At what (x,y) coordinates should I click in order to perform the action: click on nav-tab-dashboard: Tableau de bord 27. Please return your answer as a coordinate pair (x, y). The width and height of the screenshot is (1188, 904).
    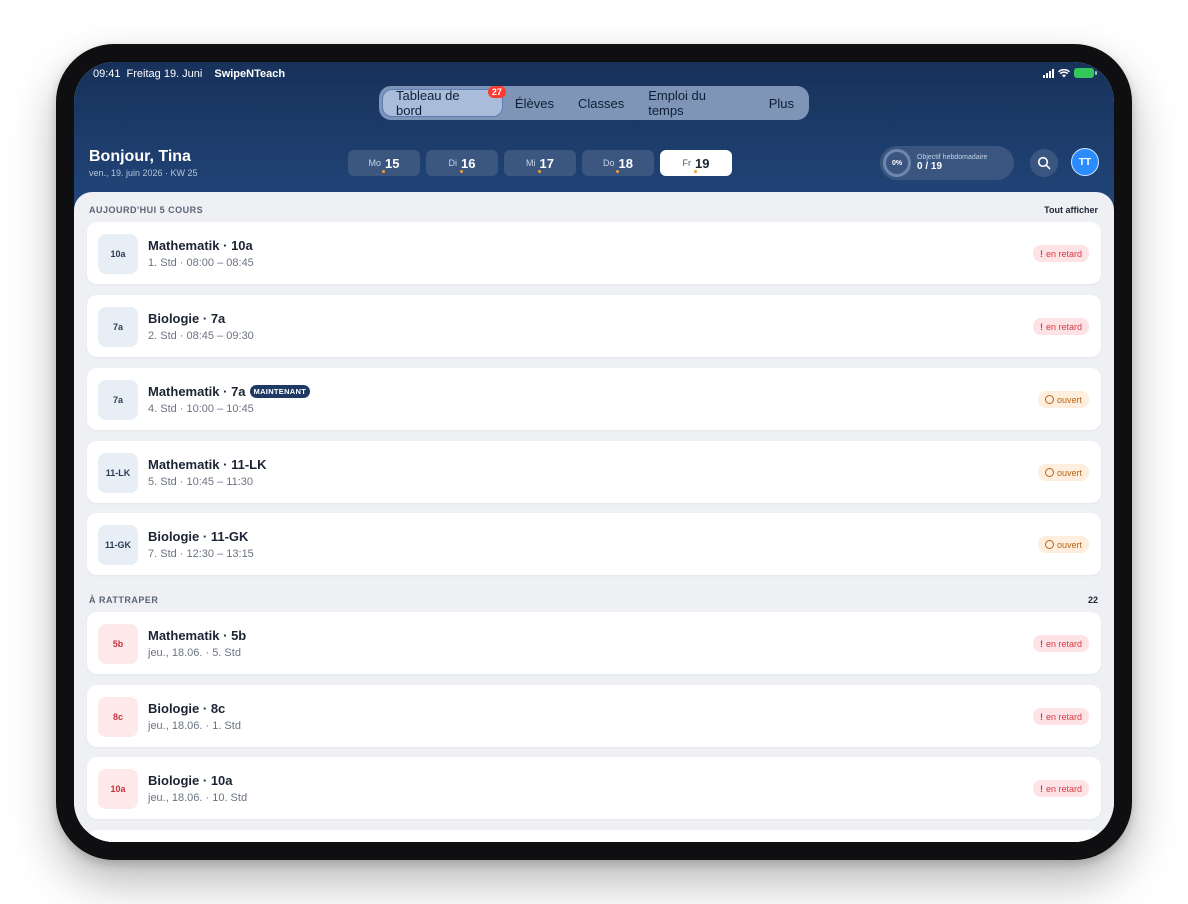
    Looking at the image, I should click on (444, 102).